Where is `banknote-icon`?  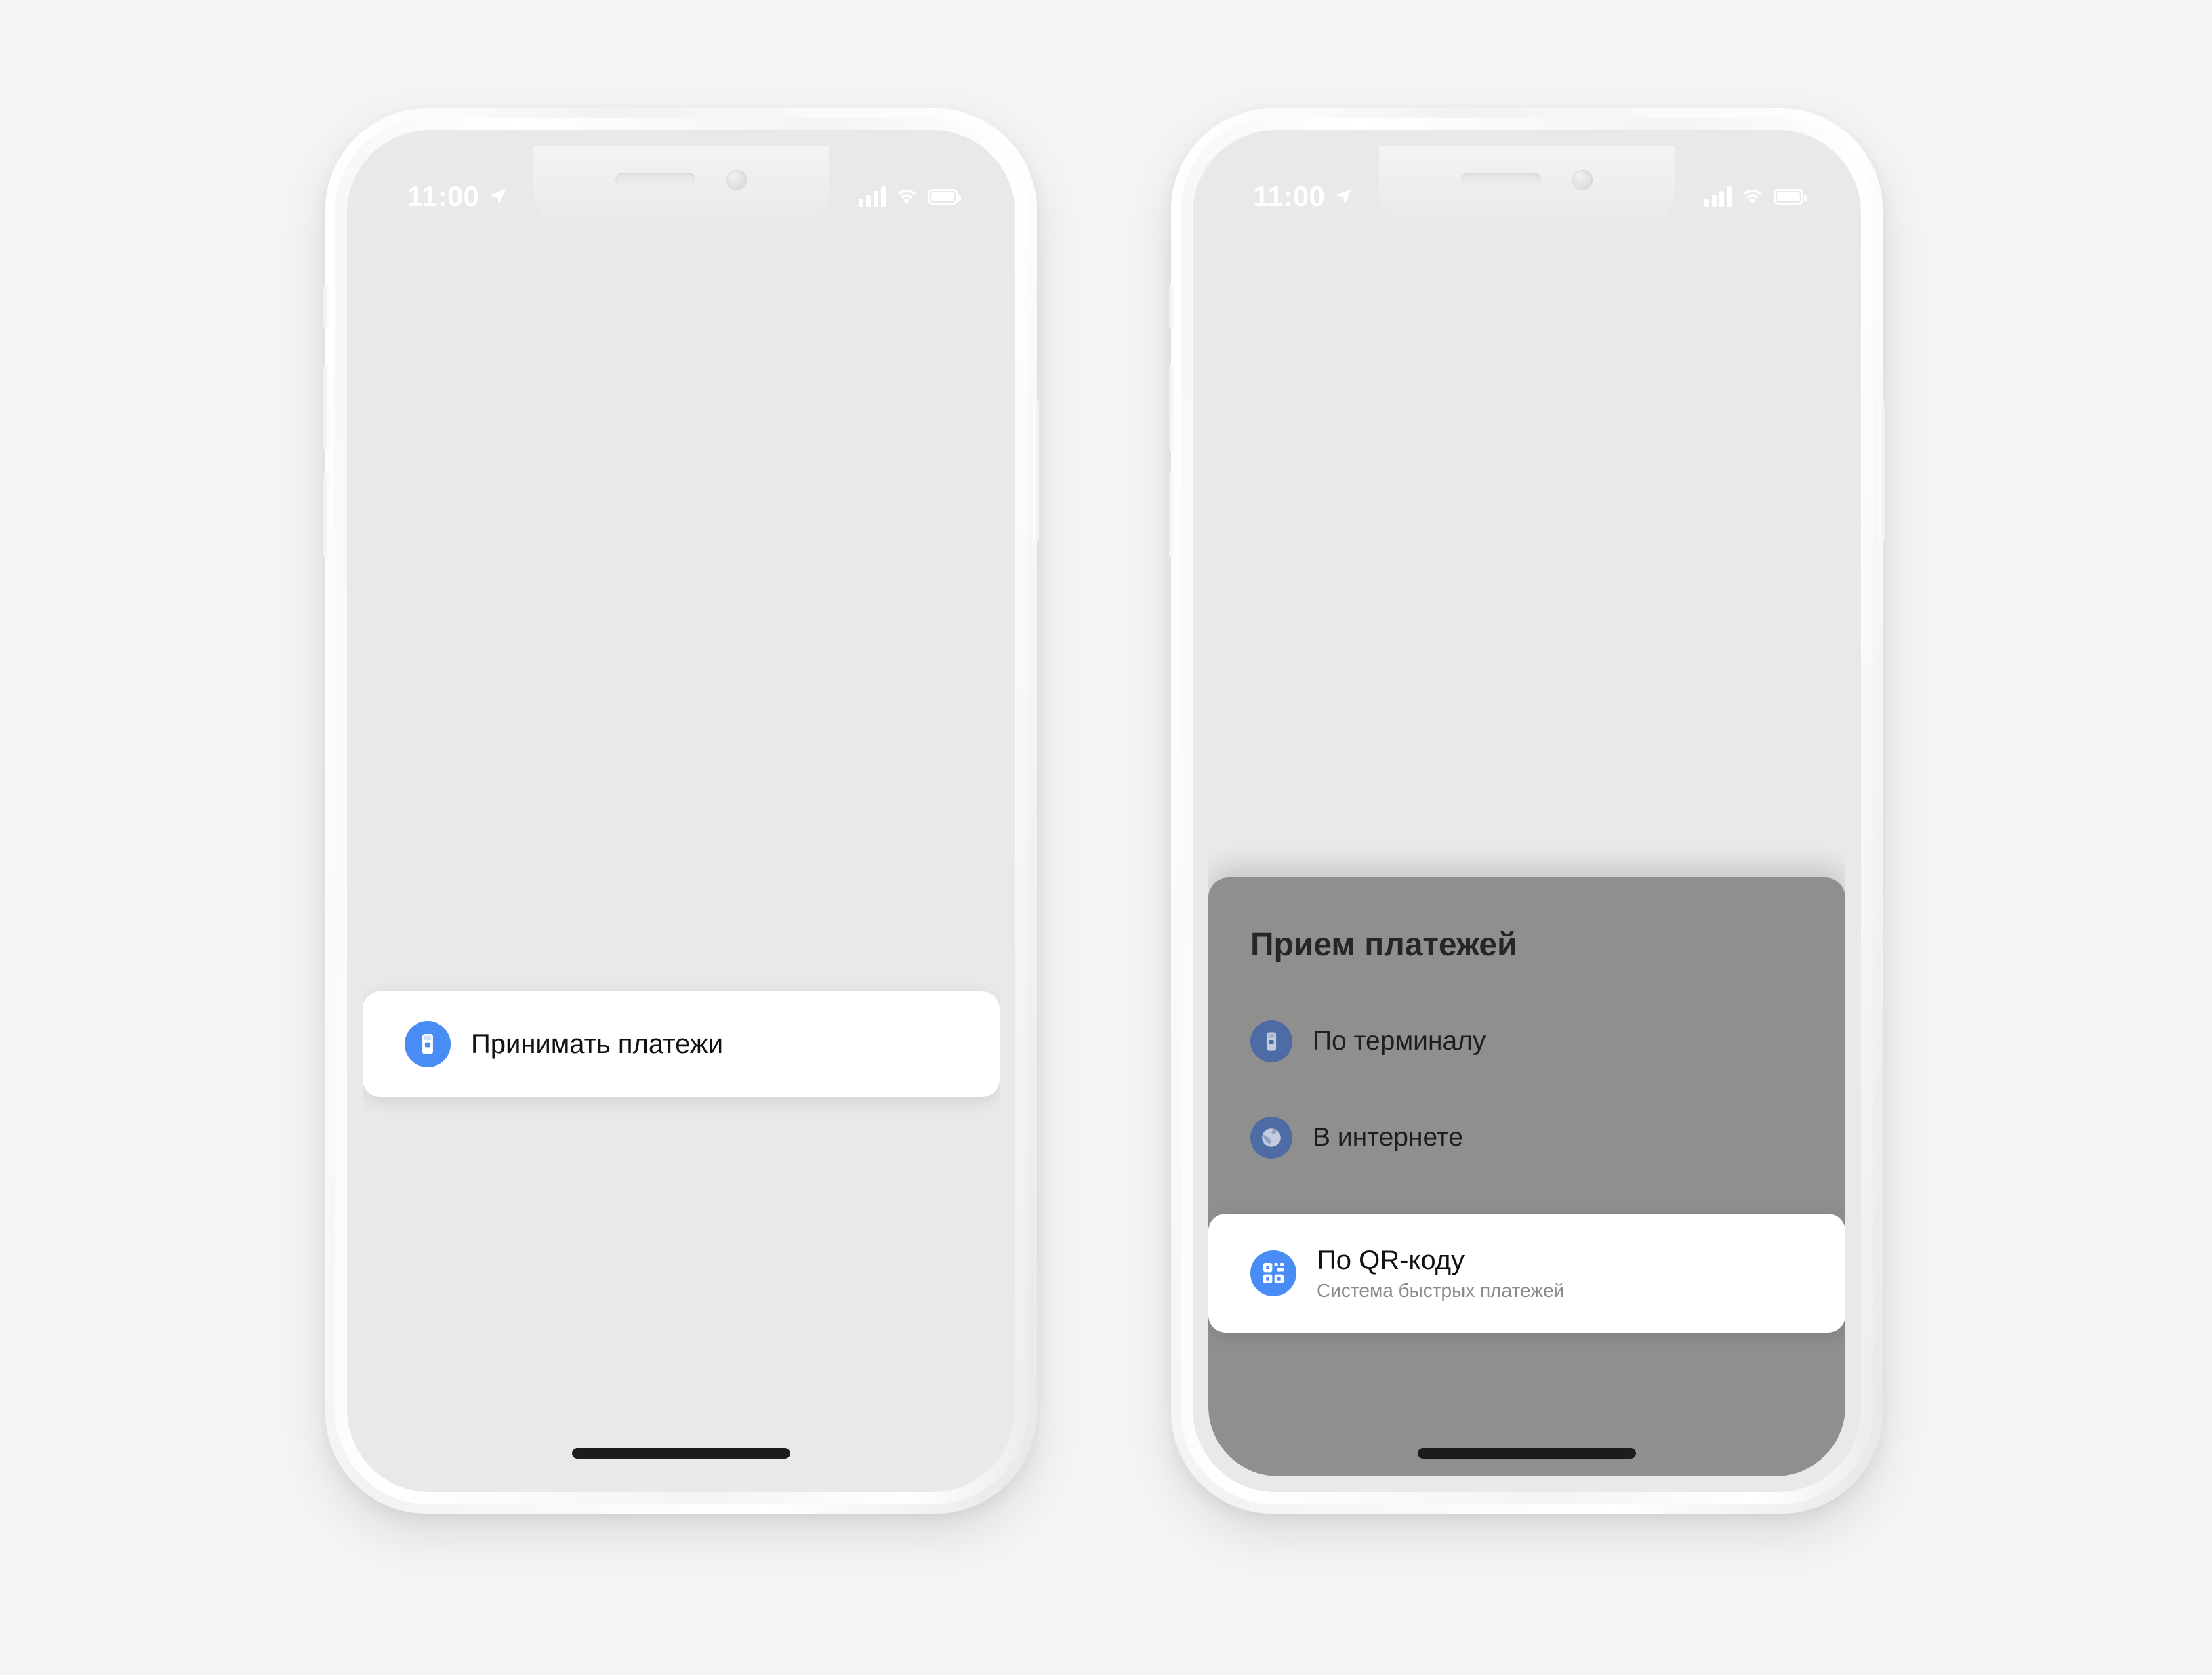
banknote-icon is located at coordinates (426, 908).